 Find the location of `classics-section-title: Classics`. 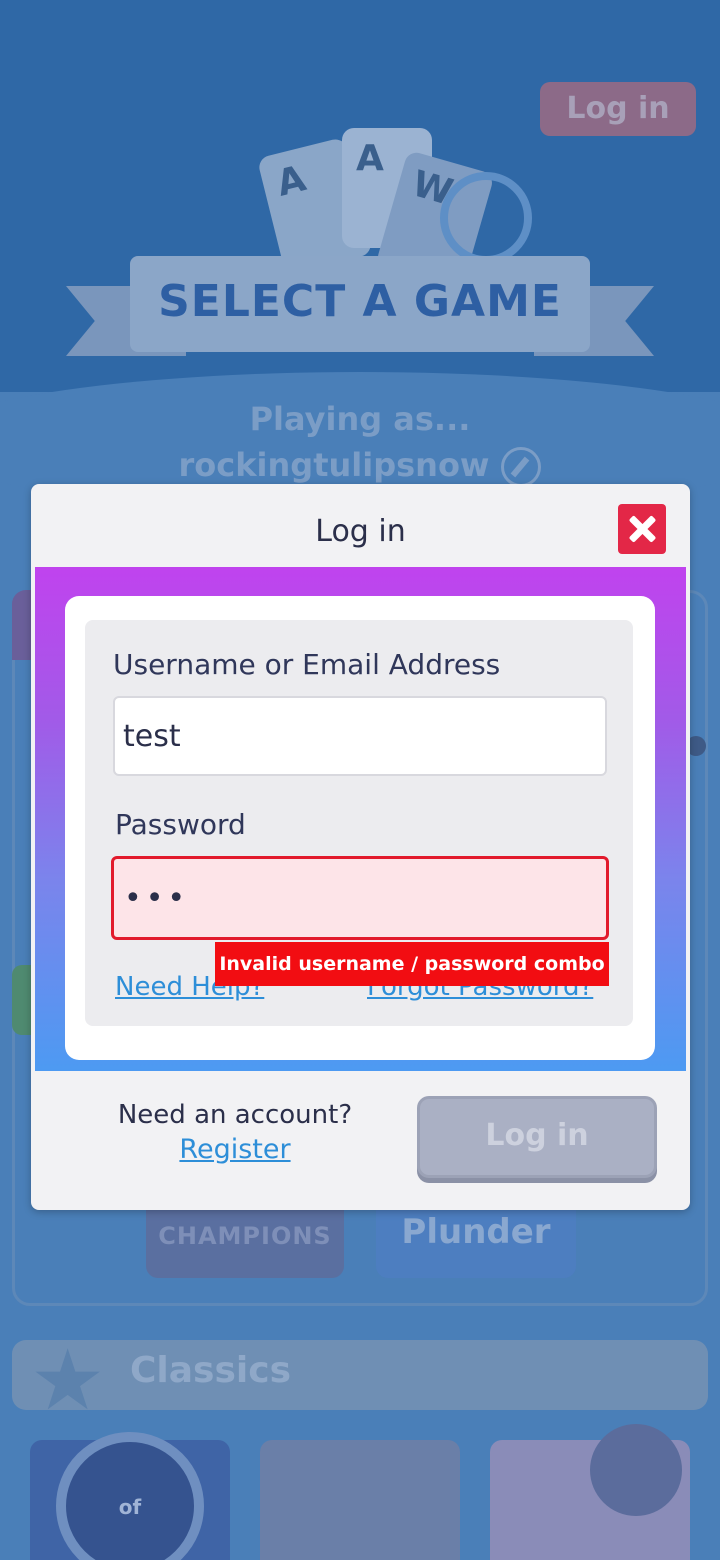

classics-section-title: Classics is located at coordinates (211, 1370).